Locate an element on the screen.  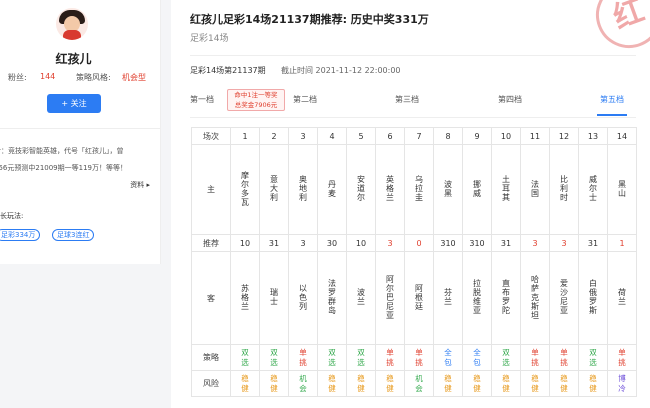
tab-tier-1: 第一档 is located at coordinates (202, 99).